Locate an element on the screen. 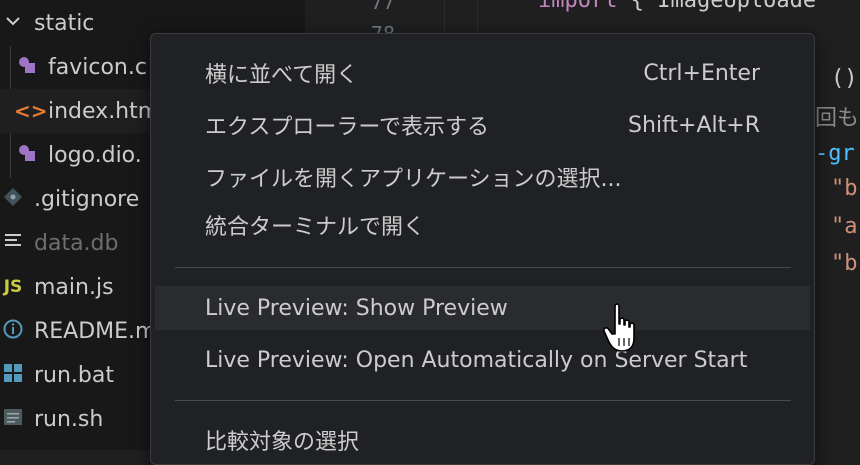 The height and width of the screenshot is (465, 860). windows-icon is located at coordinates (13, 375).